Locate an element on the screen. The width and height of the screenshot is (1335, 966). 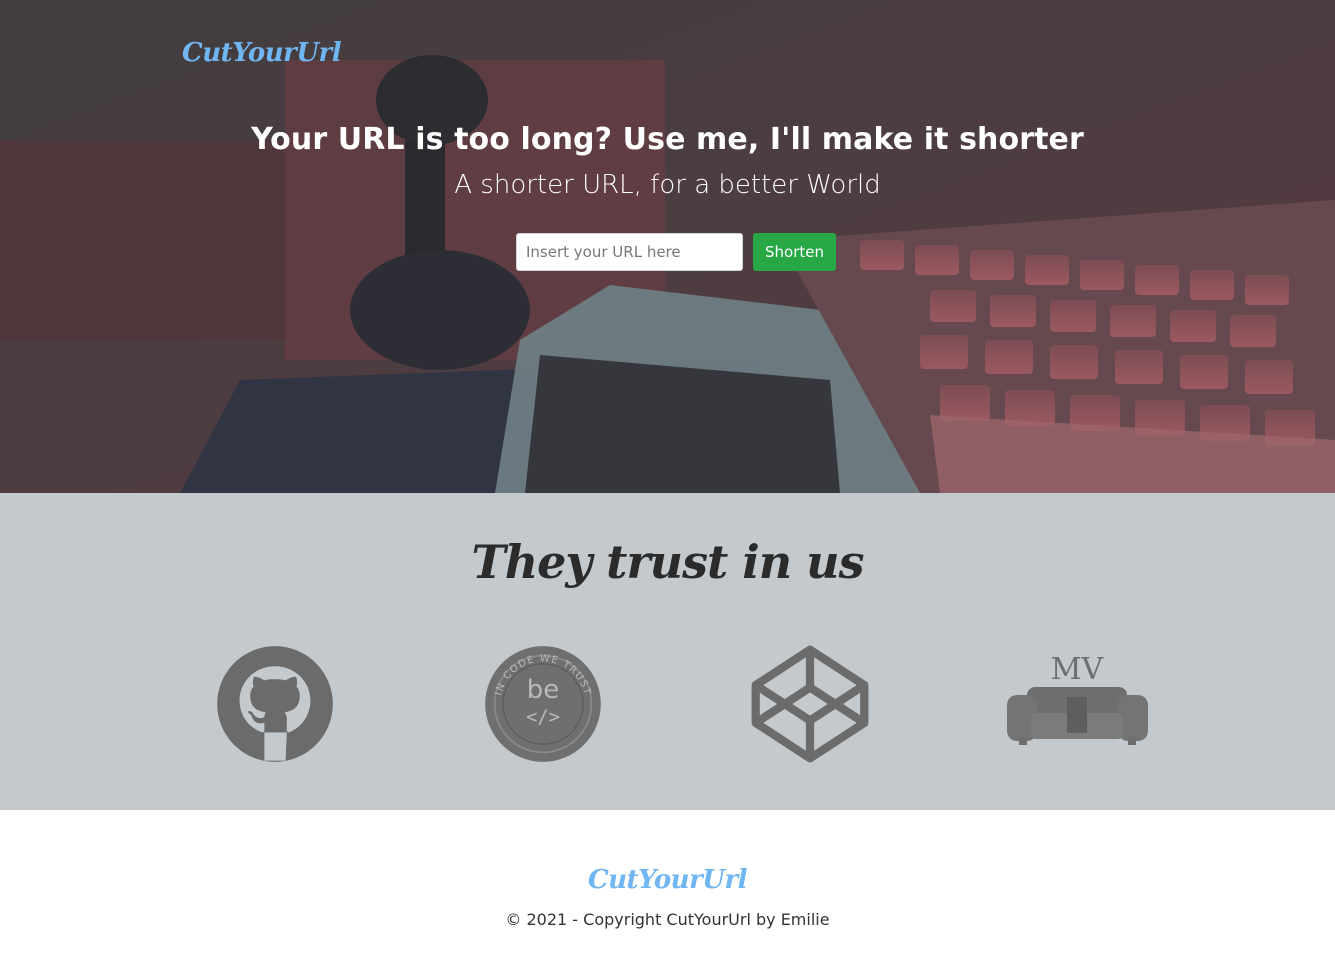
becode-be-text: be is located at coordinates (543, 690).